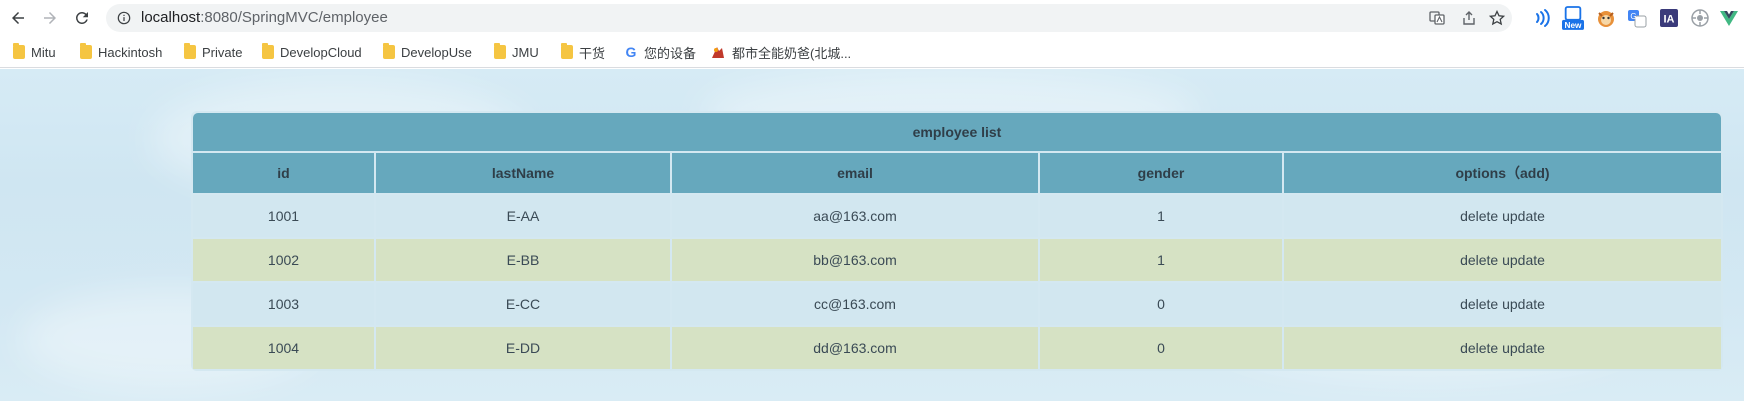 The height and width of the screenshot is (401, 1744). I want to click on bookmark-label: Mitu, so click(43, 52).